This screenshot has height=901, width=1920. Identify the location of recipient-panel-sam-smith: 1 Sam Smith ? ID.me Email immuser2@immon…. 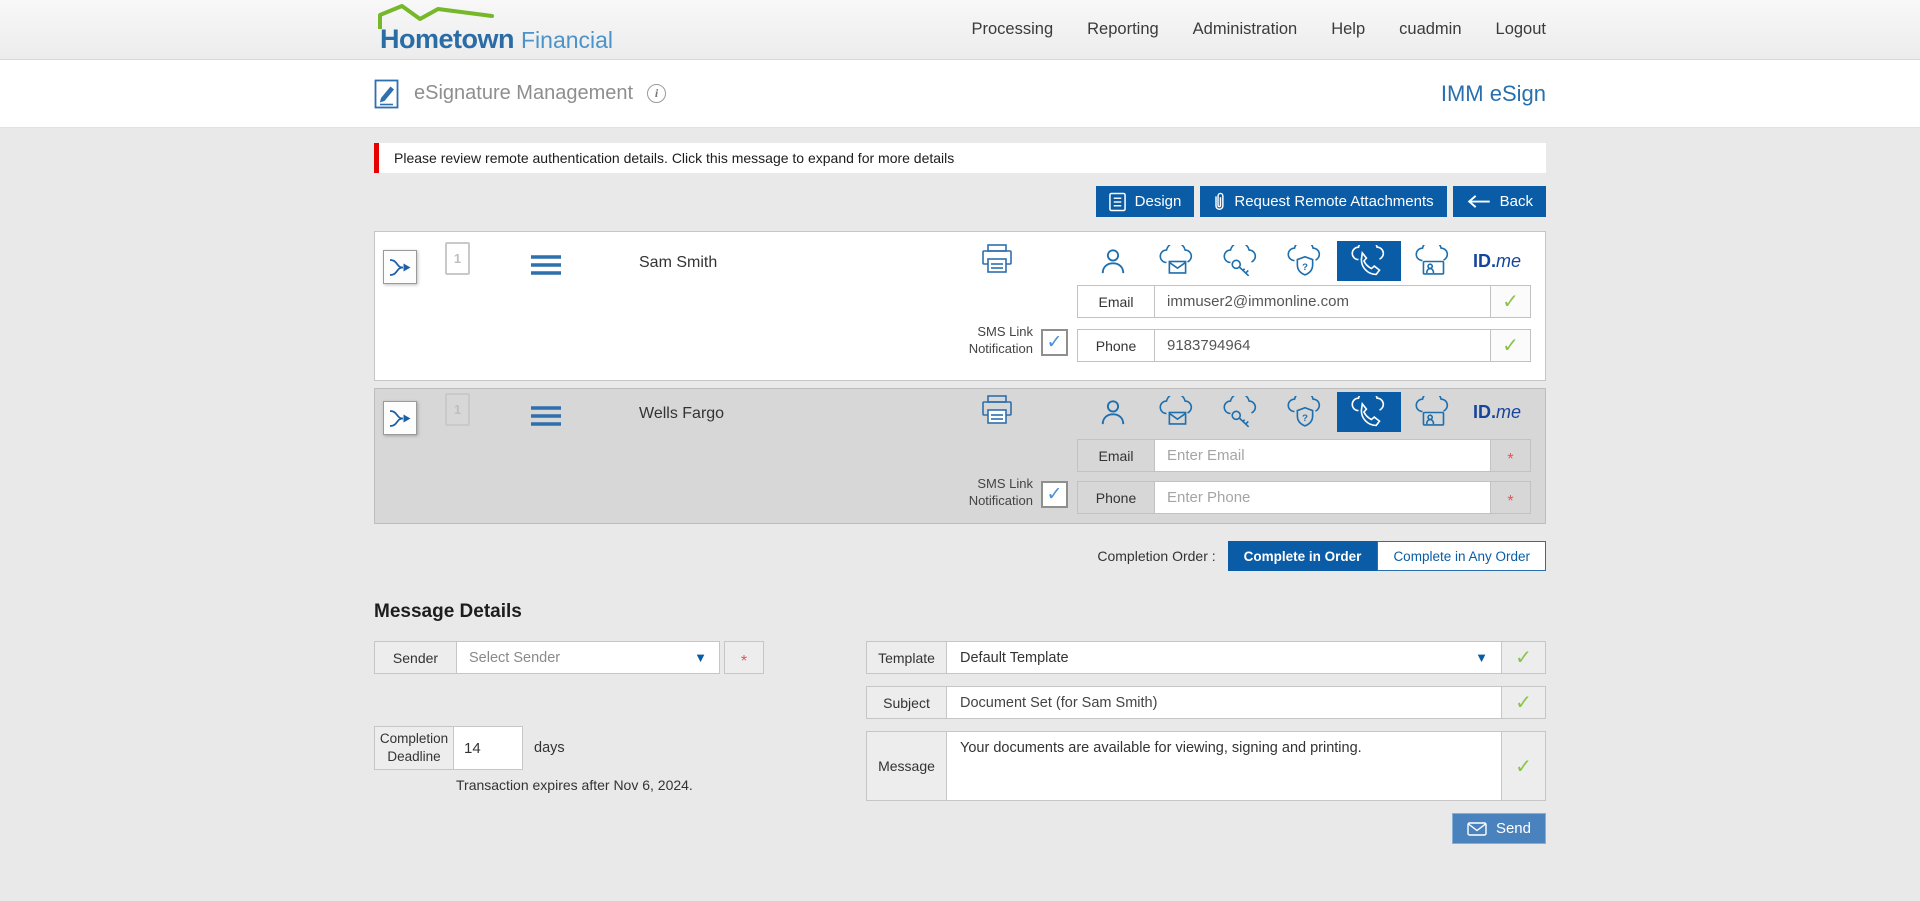
(960, 306).